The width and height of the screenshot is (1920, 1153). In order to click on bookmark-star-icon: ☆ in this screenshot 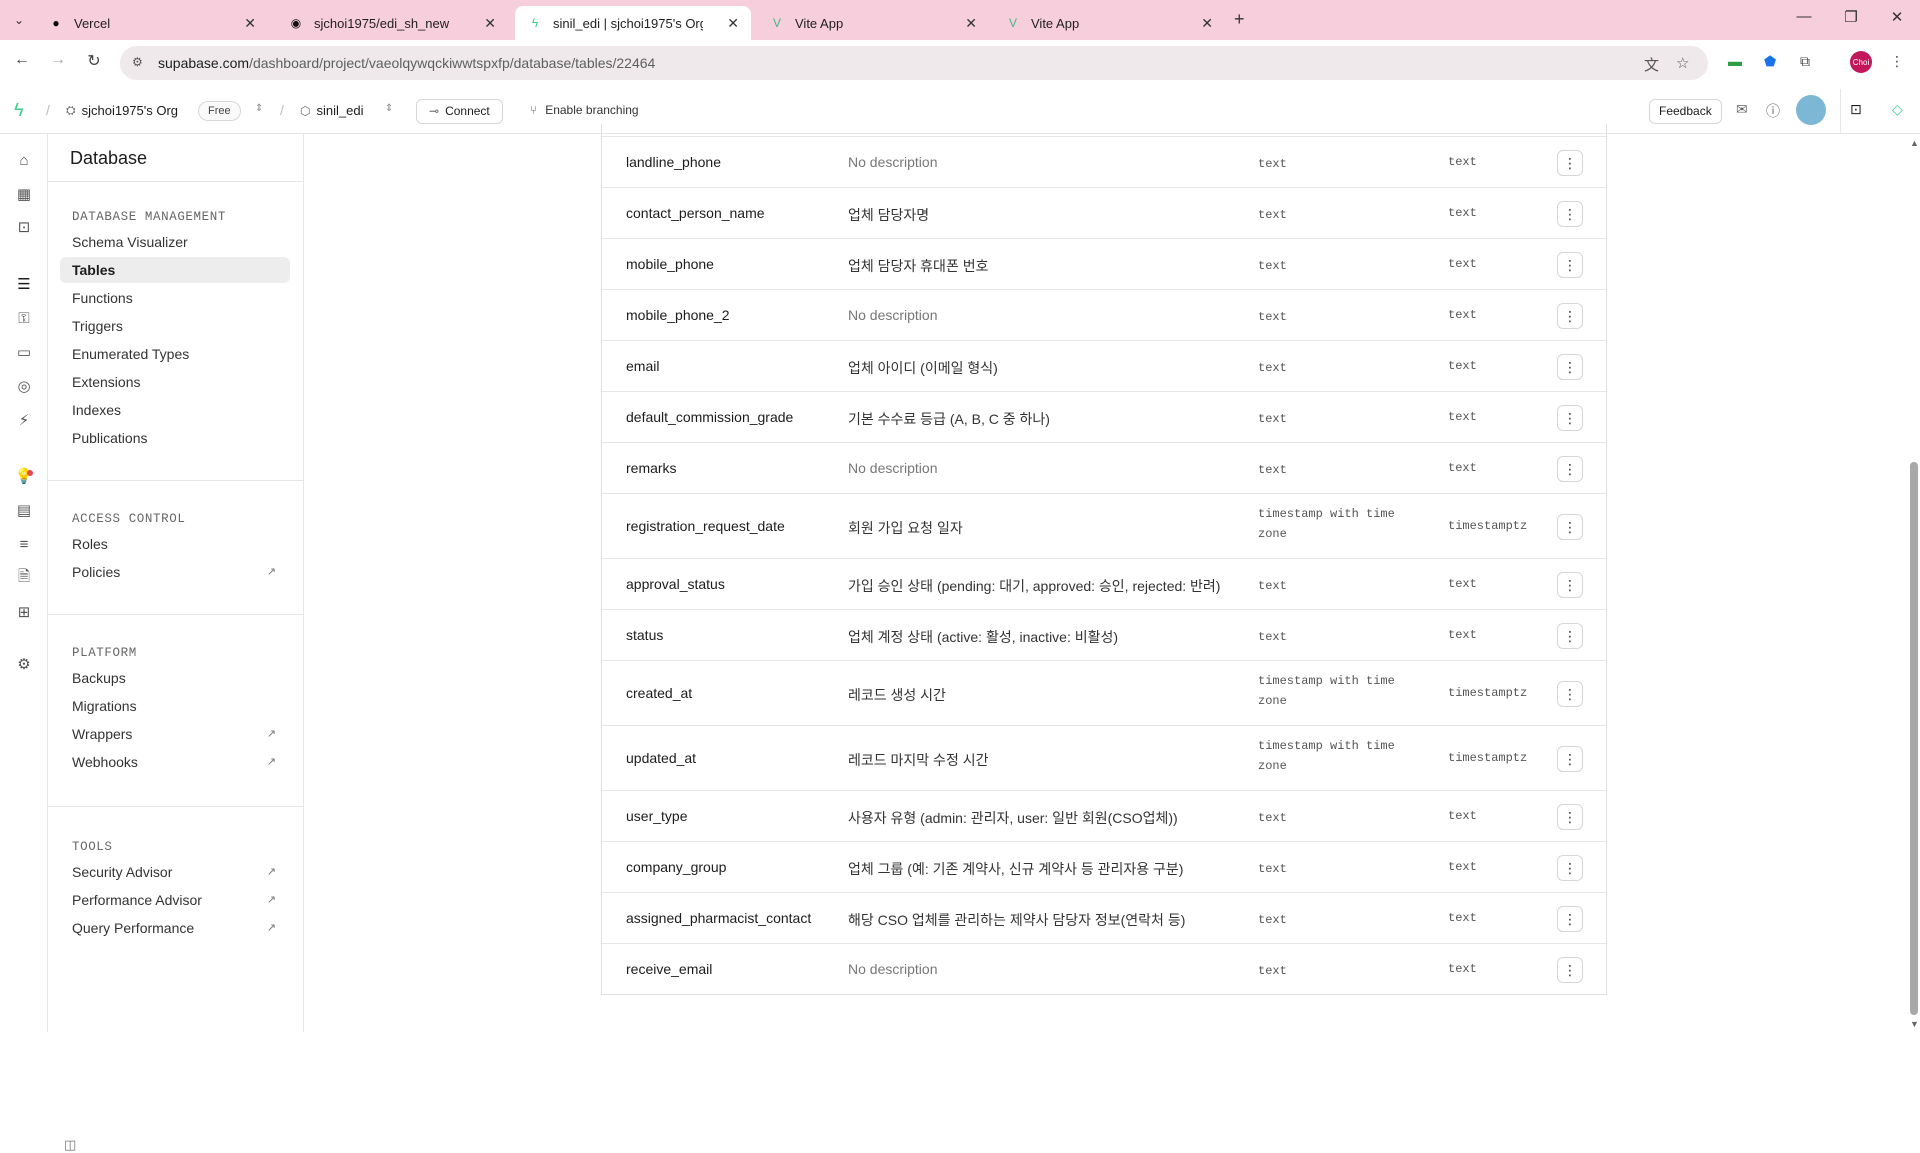, I will do `click(1682, 63)`.